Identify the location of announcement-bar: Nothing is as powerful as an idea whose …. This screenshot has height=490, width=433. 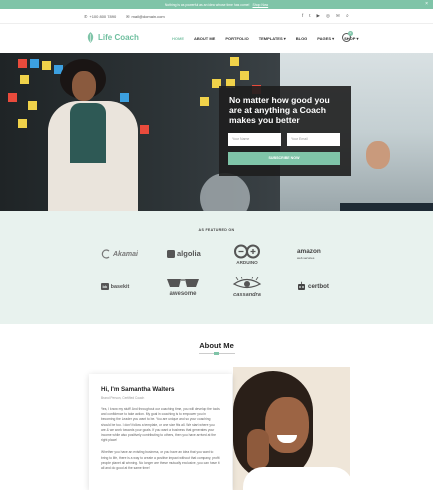
(216, 4).